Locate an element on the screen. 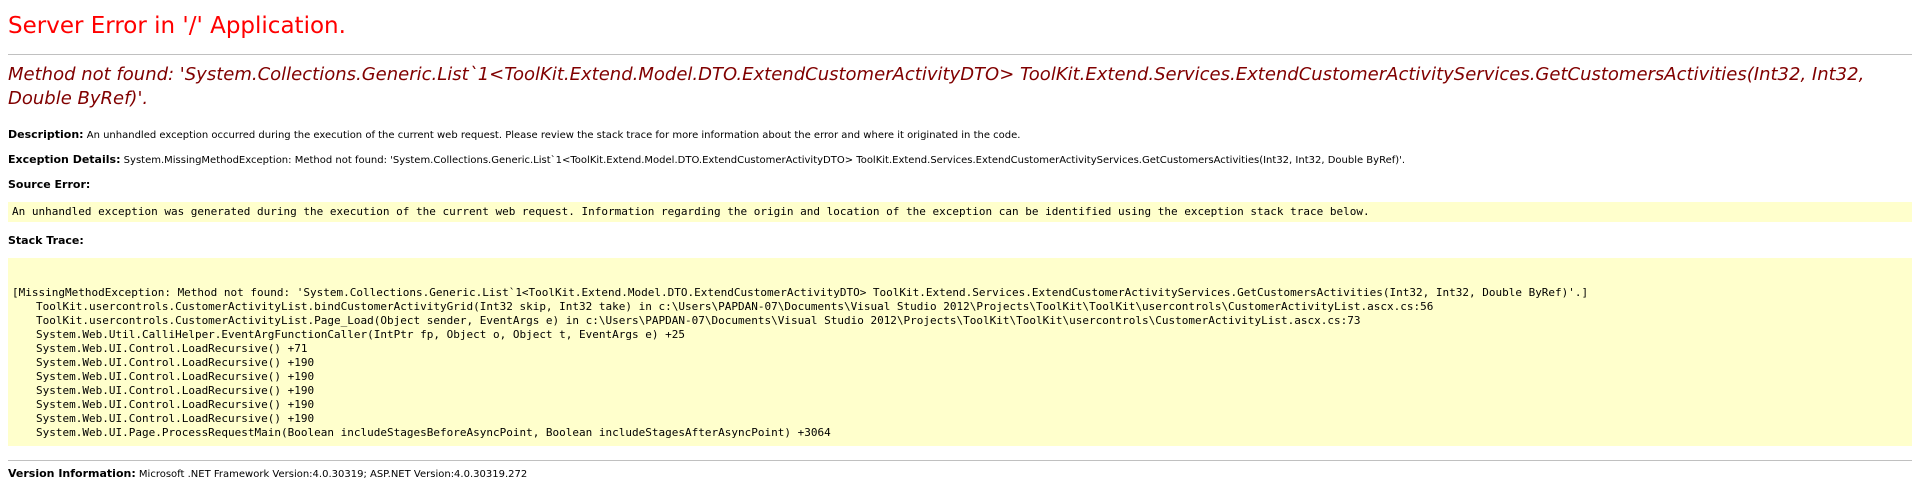 Image resolution: width=1920 pixels, height=501 pixels. title-divider is located at coordinates (960, 54).